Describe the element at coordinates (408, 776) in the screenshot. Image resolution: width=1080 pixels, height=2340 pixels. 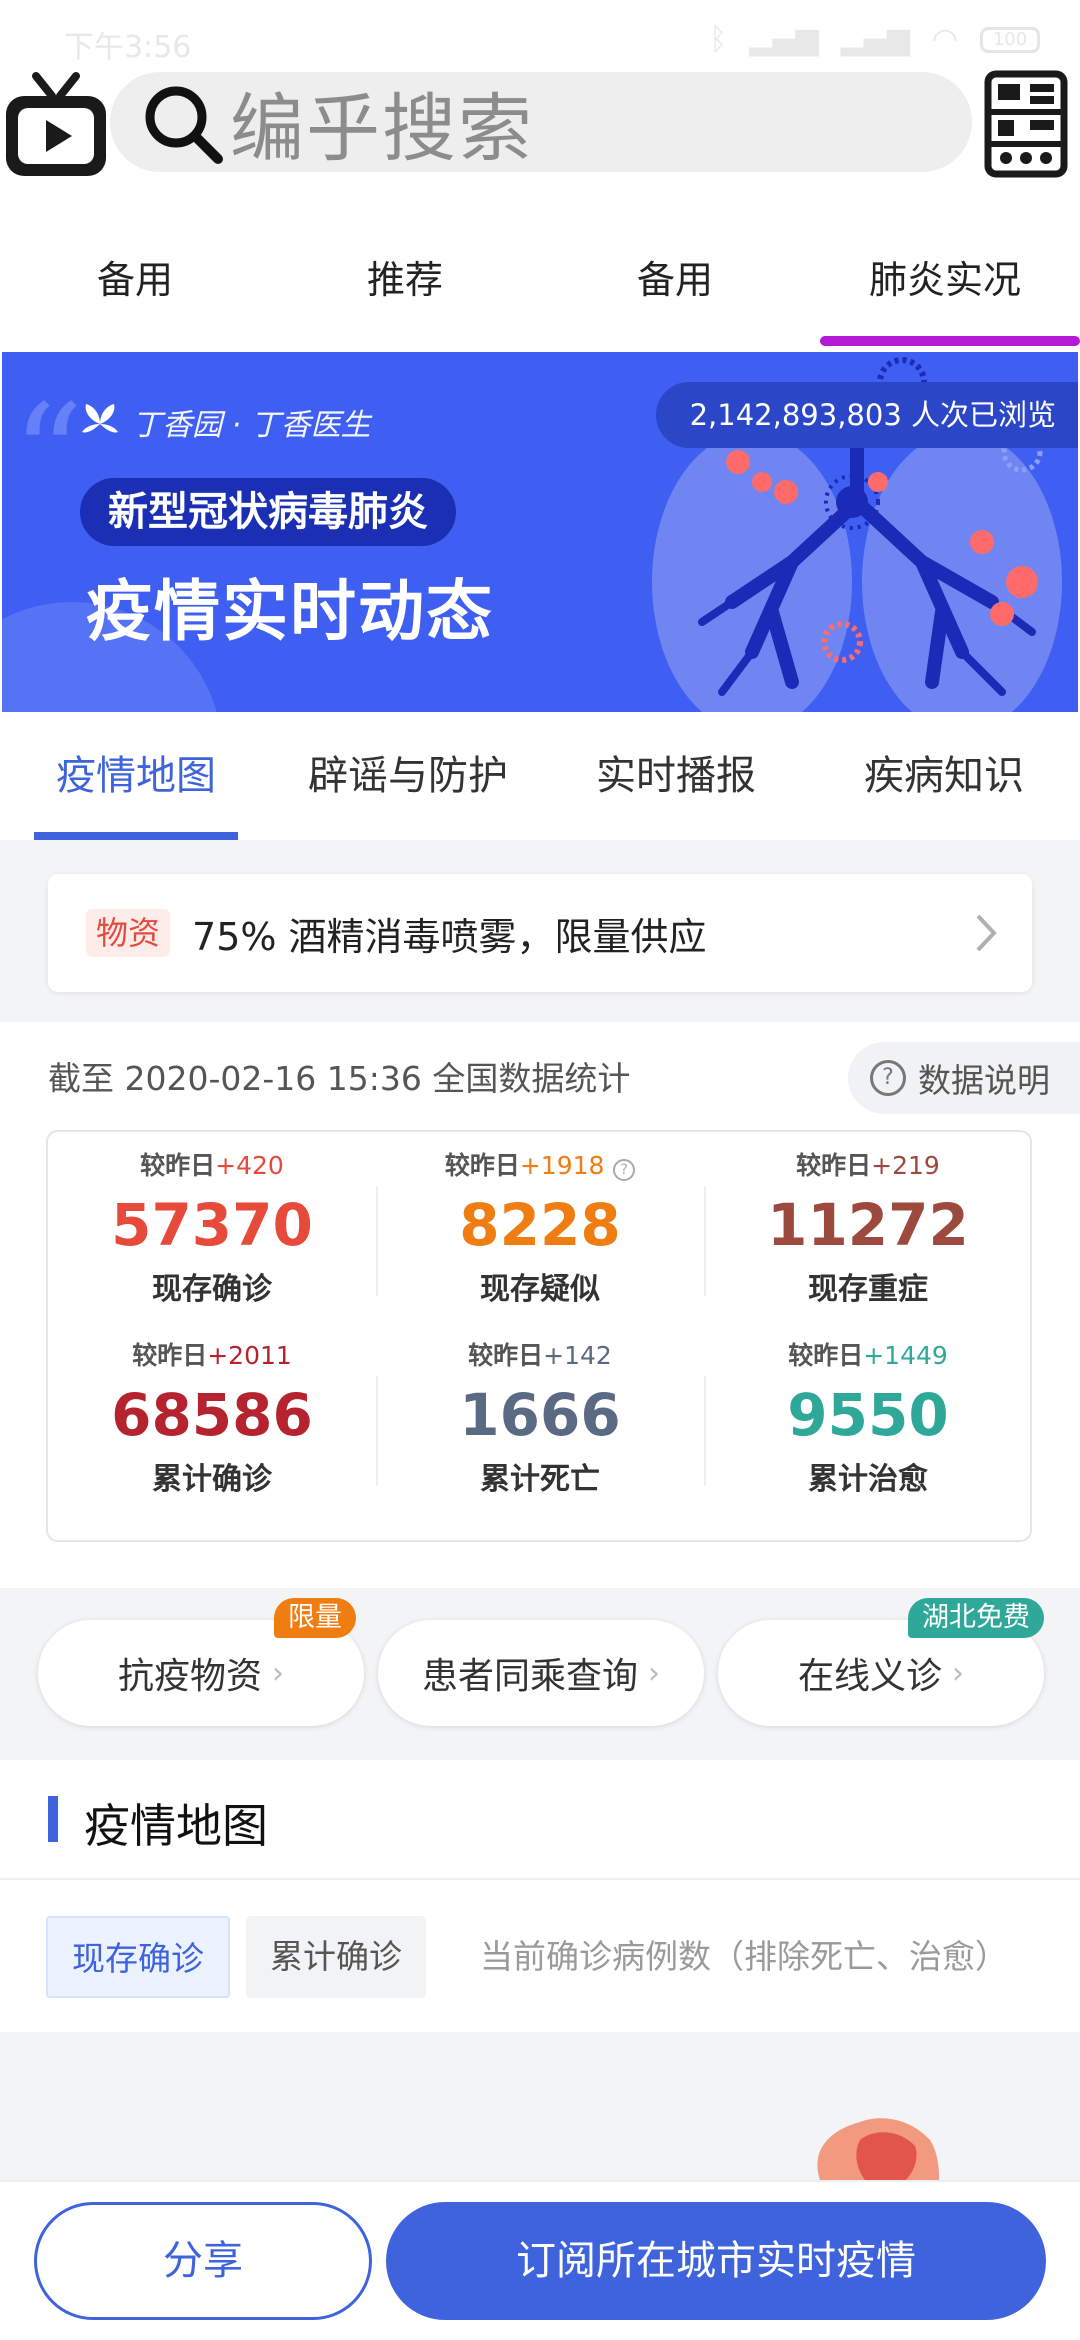
I see `tab-rumors-protection: 辟谣与防护` at that location.